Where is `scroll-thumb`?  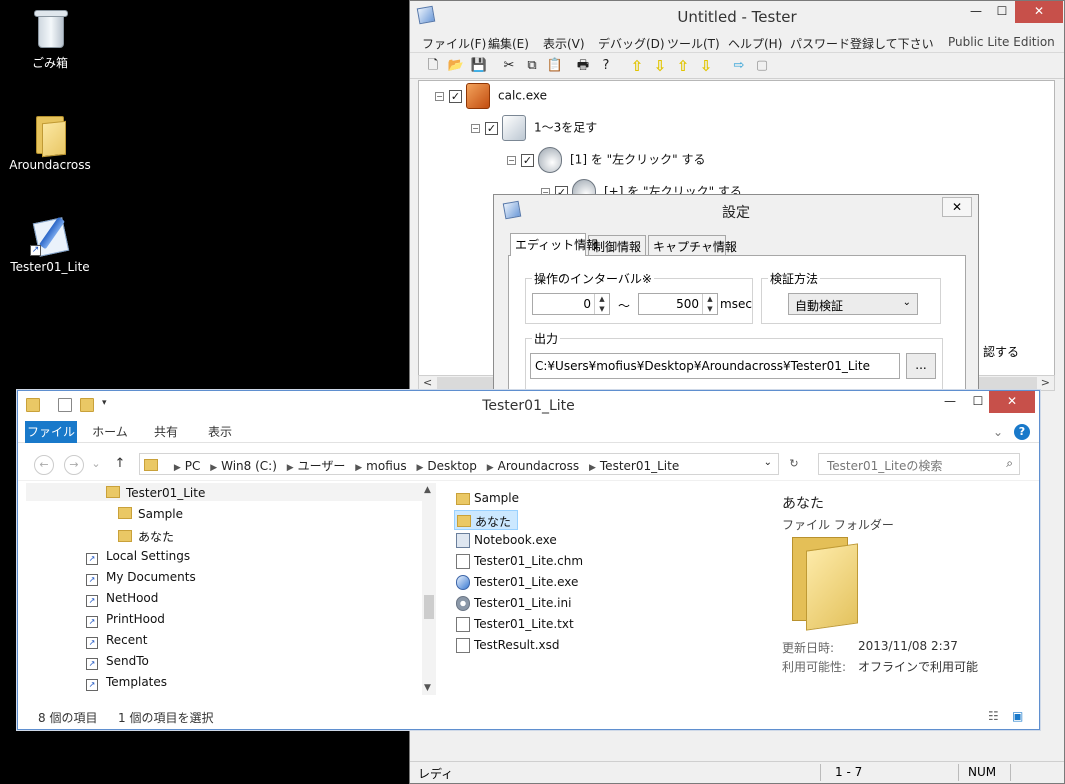 scroll-thumb is located at coordinates (429, 607).